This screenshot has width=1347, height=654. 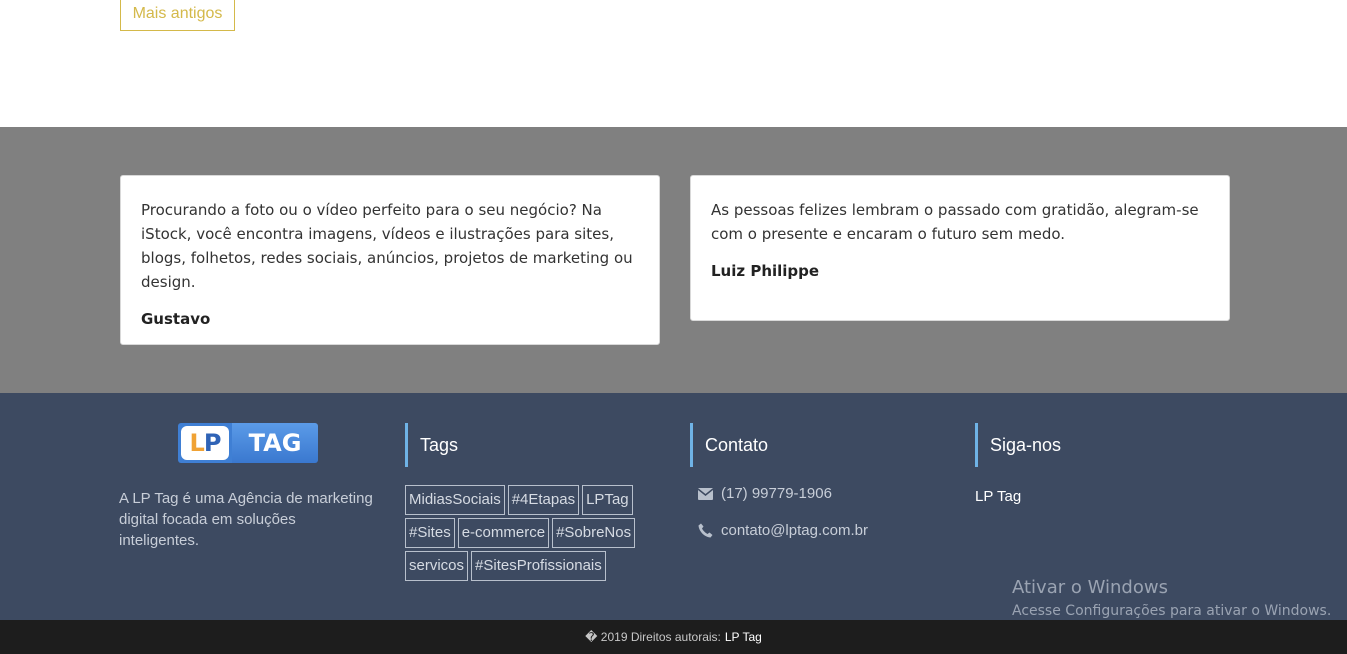 I want to click on logo-lp-text: LP, so click(x=205, y=443).